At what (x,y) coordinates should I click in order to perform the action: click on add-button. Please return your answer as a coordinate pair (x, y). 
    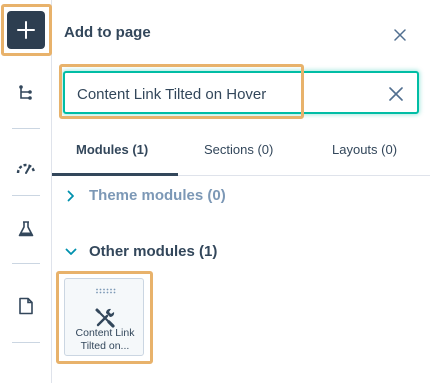
    Looking at the image, I should click on (26, 30).